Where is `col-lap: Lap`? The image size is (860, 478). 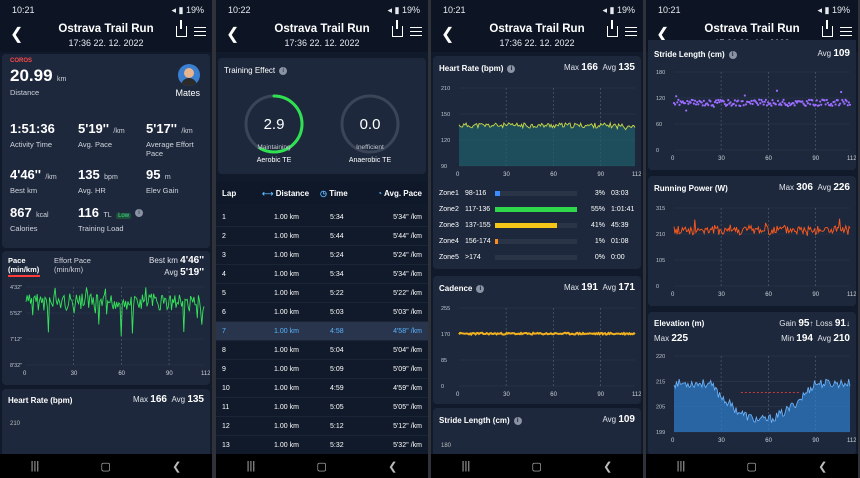
col-lap: Lap is located at coordinates (229, 193).